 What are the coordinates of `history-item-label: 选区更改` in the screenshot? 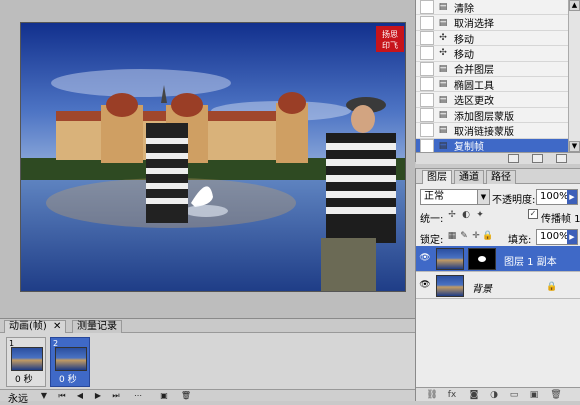 It's located at (474, 102).